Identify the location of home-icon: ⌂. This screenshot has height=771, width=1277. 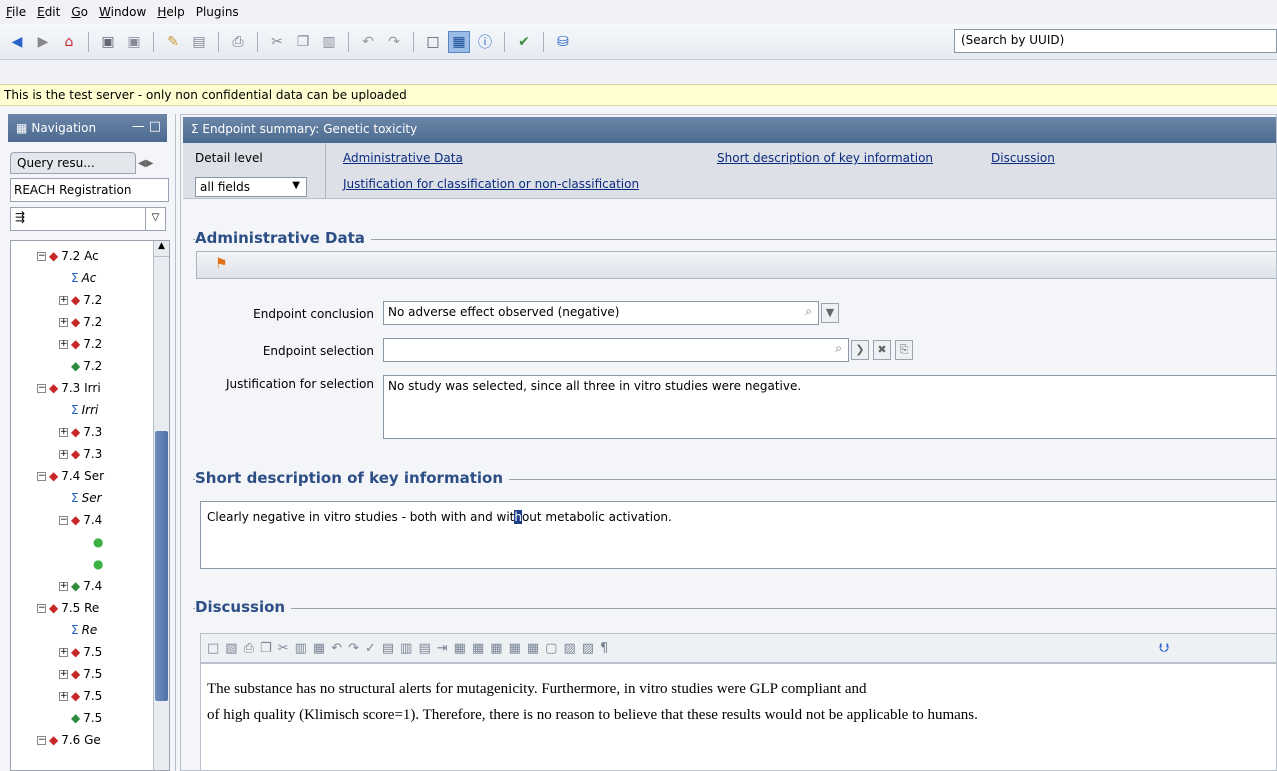
(69, 42).